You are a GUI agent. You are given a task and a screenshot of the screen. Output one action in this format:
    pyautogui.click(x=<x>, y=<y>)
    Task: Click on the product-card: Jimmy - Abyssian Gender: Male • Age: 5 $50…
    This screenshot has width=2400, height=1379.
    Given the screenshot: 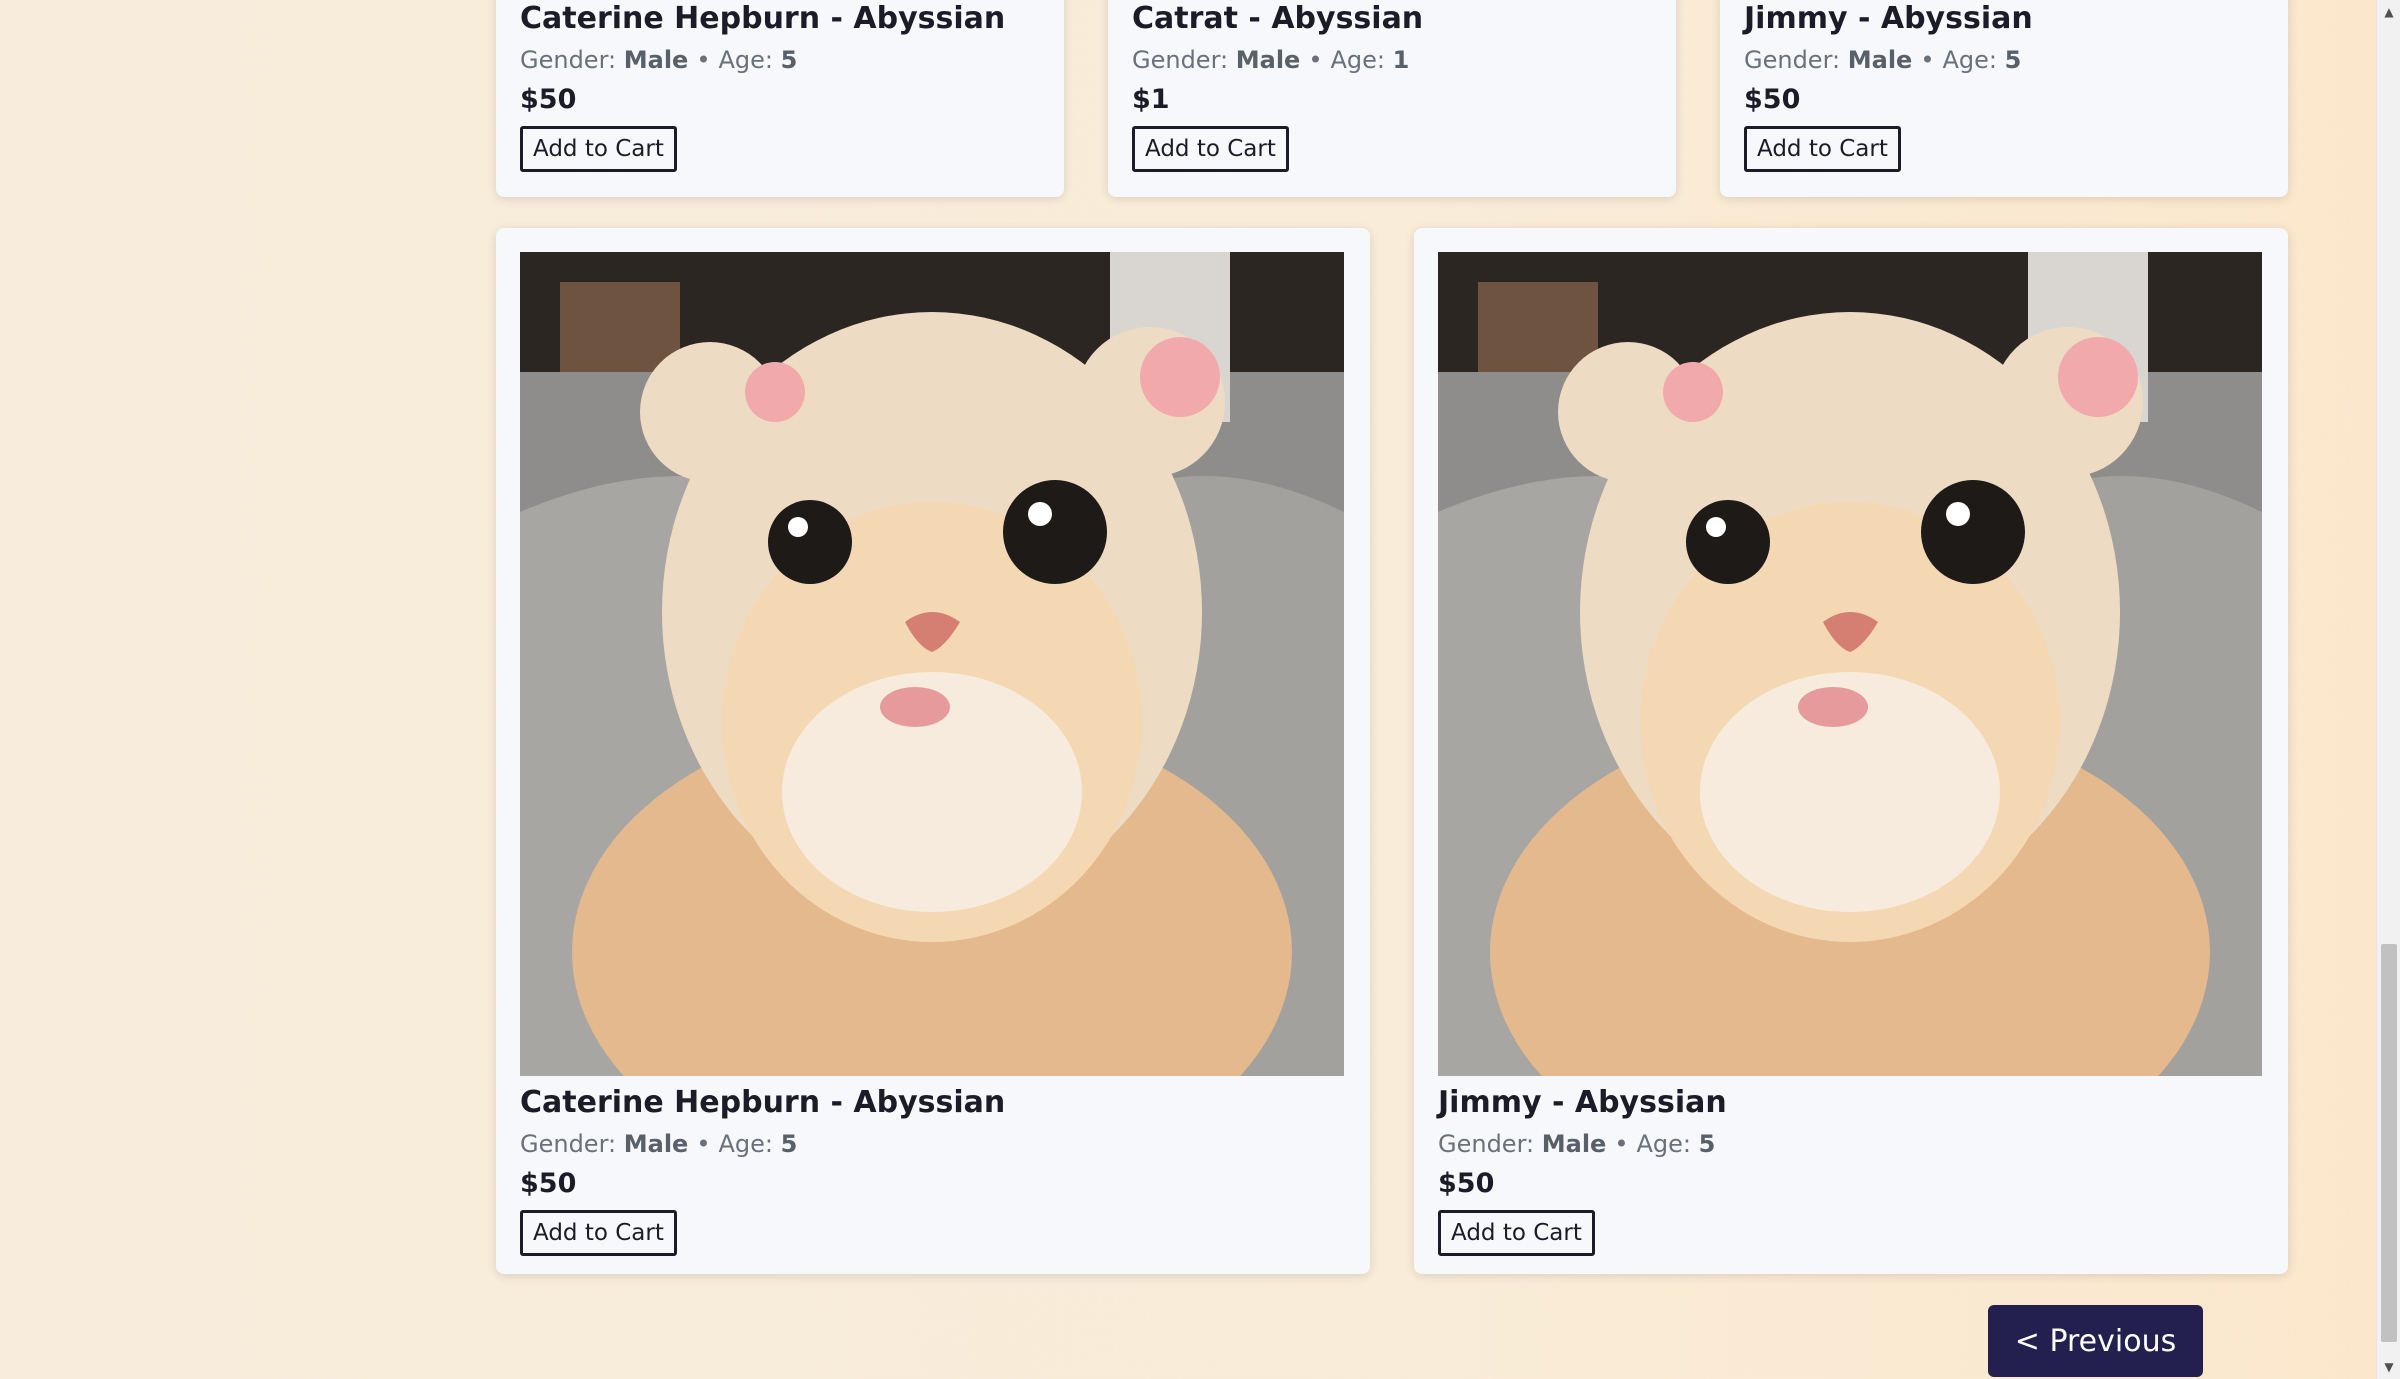 What is the action you would take?
    pyautogui.click(x=2004, y=98)
    